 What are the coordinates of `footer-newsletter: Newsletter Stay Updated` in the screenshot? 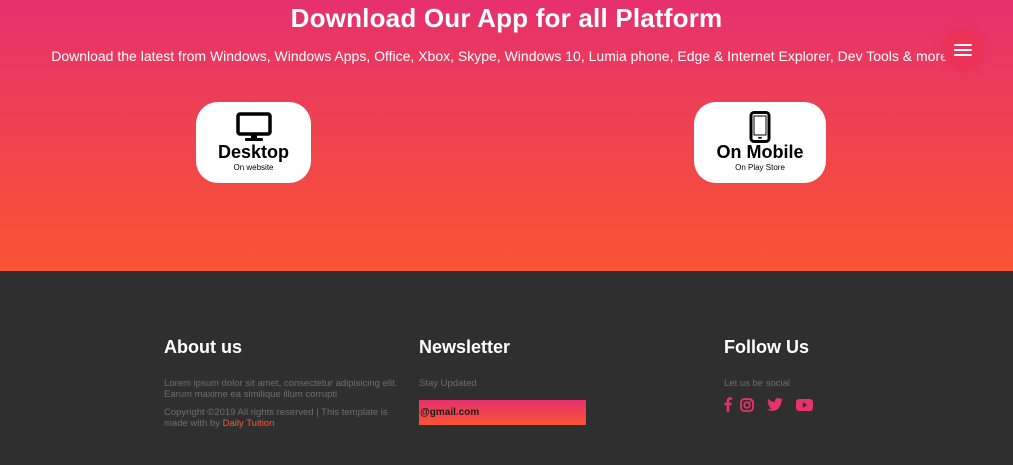 It's located at (509, 380).